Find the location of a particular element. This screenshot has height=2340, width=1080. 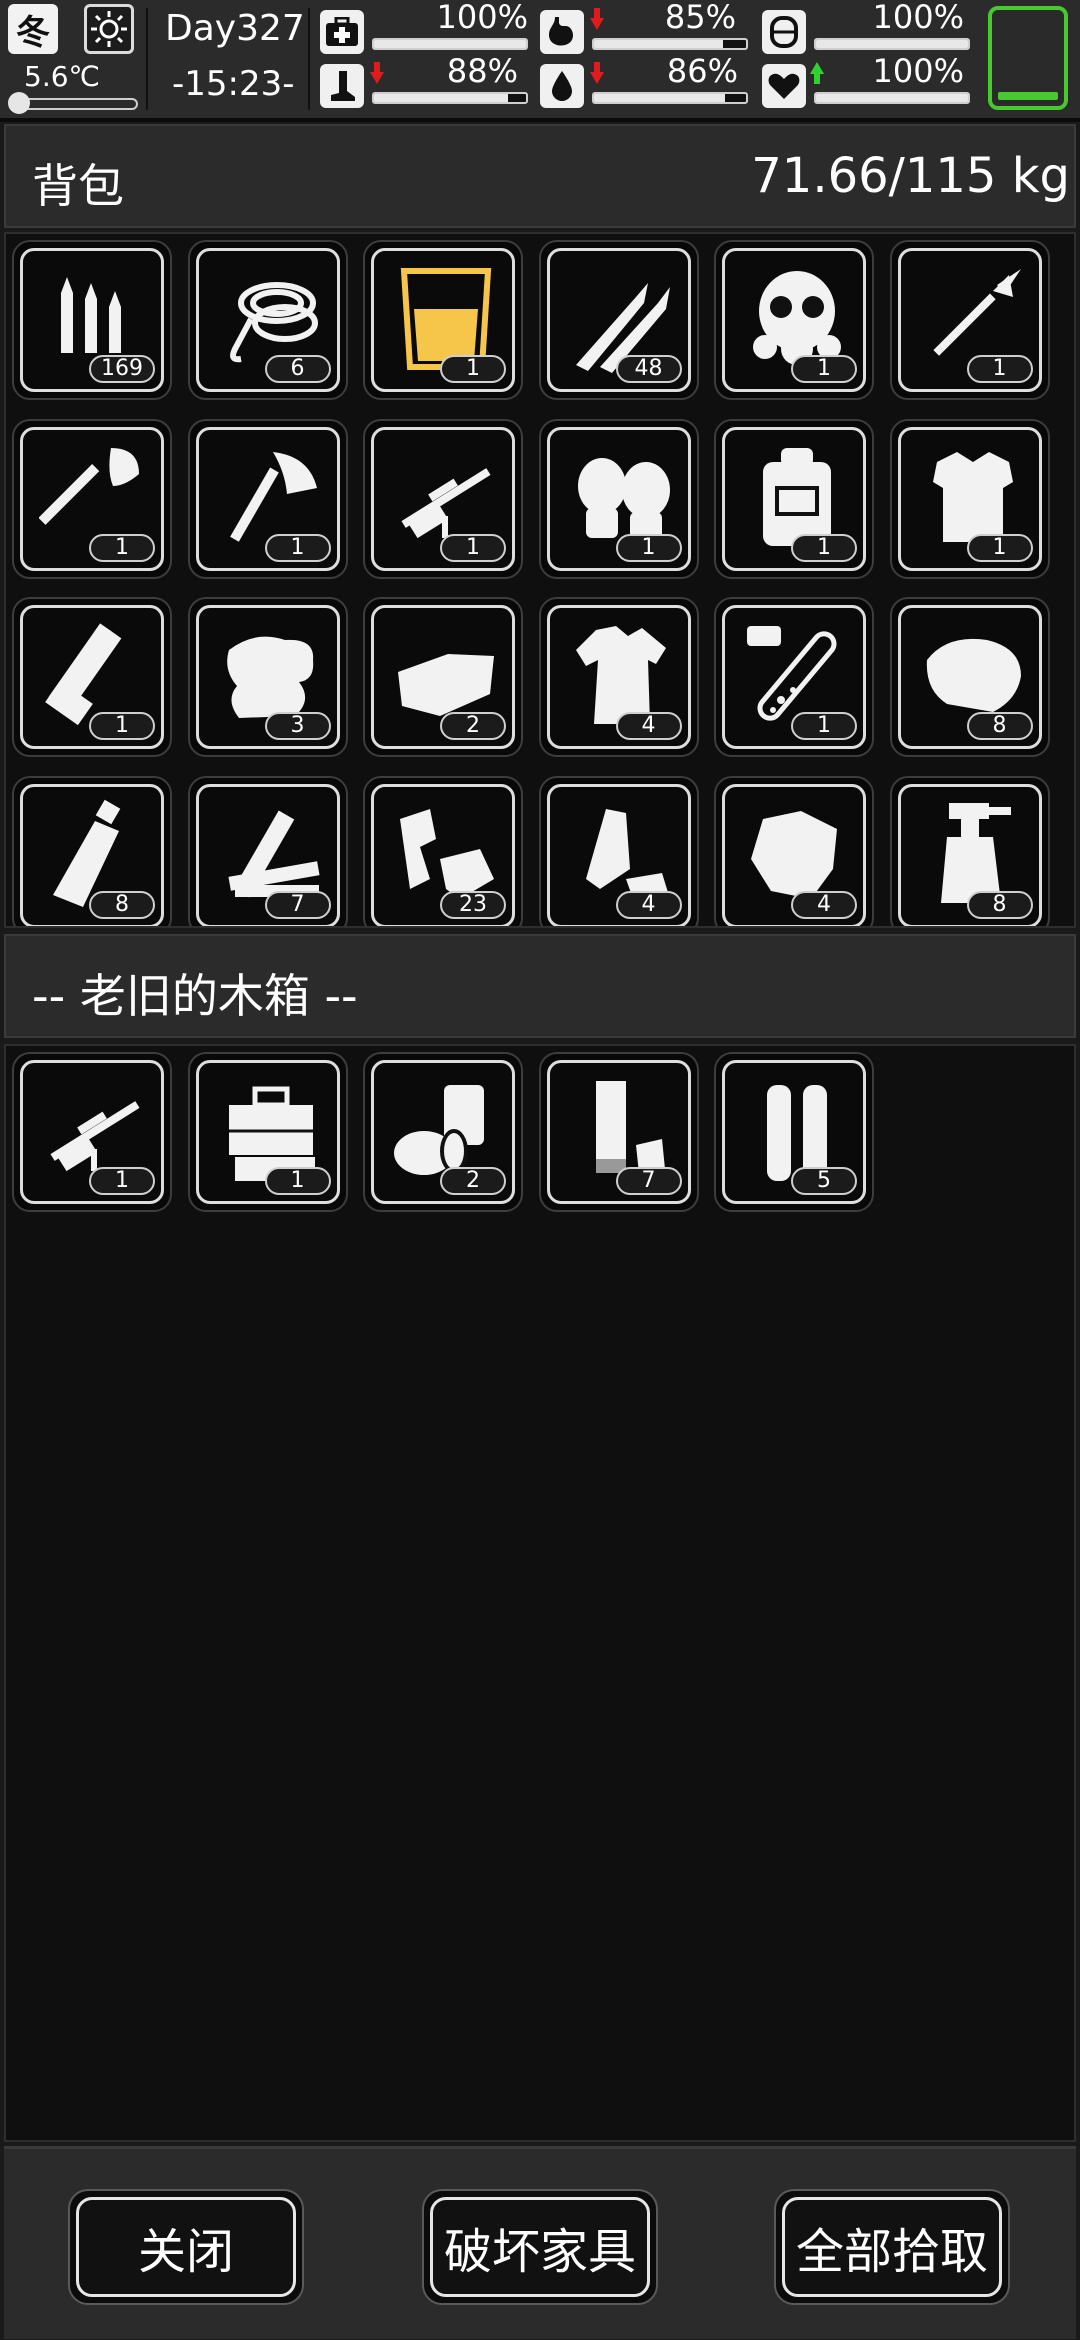

backpack-weight: 71.66/115 kg is located at coordinates (910, 176).